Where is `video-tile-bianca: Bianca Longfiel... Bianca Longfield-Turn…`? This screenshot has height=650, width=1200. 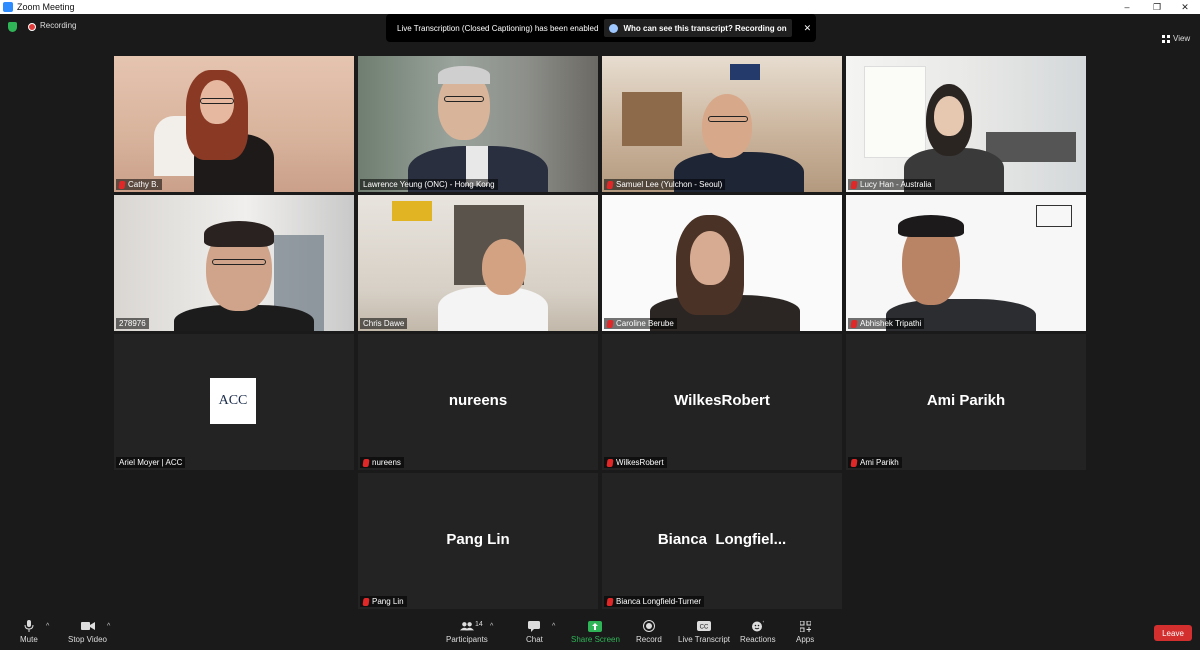
video-tile-bianca: Bianca Longfiel... Bianca Longfield-Turn… is located at coordinates (722, 541).